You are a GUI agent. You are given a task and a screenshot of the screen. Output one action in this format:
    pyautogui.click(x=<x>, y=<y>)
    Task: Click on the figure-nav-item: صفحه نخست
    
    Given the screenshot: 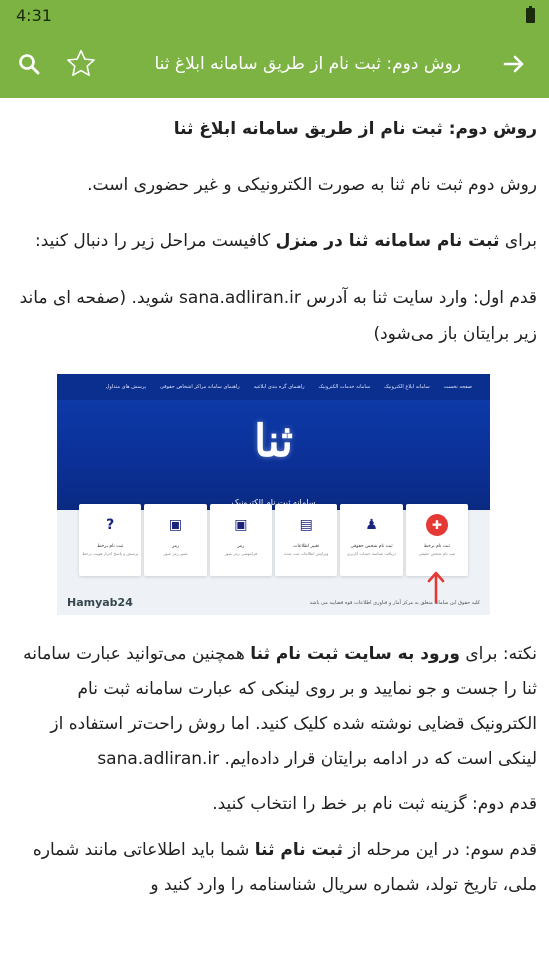 What is the action you would take?
    pyautogui.click(x=457, y=387)
    